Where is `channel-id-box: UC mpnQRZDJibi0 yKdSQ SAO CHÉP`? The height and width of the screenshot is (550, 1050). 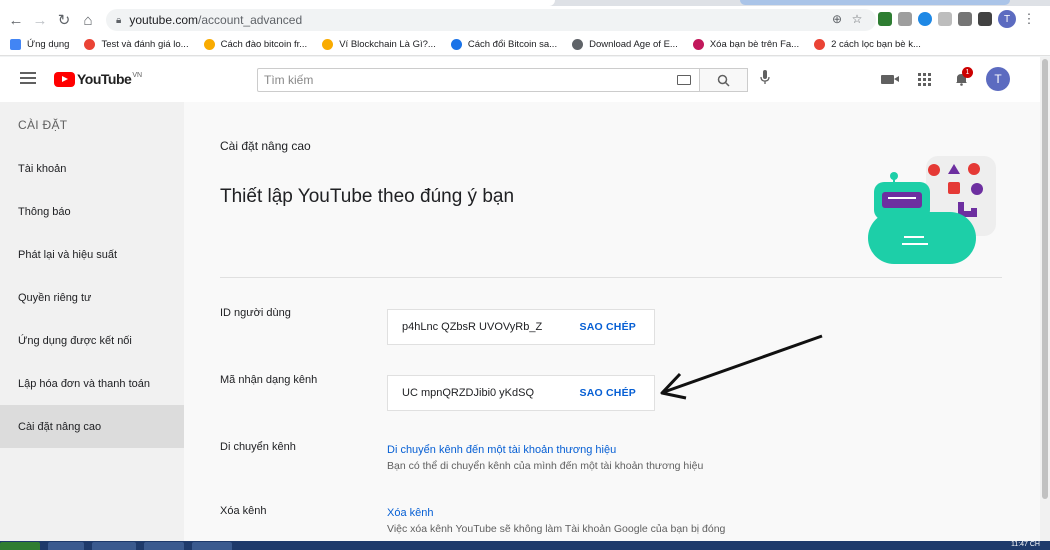
channel-id-box: UC mpnQRZDJibi0 yKdSQ SAO CHÉP is located at coordinates (521, 393).